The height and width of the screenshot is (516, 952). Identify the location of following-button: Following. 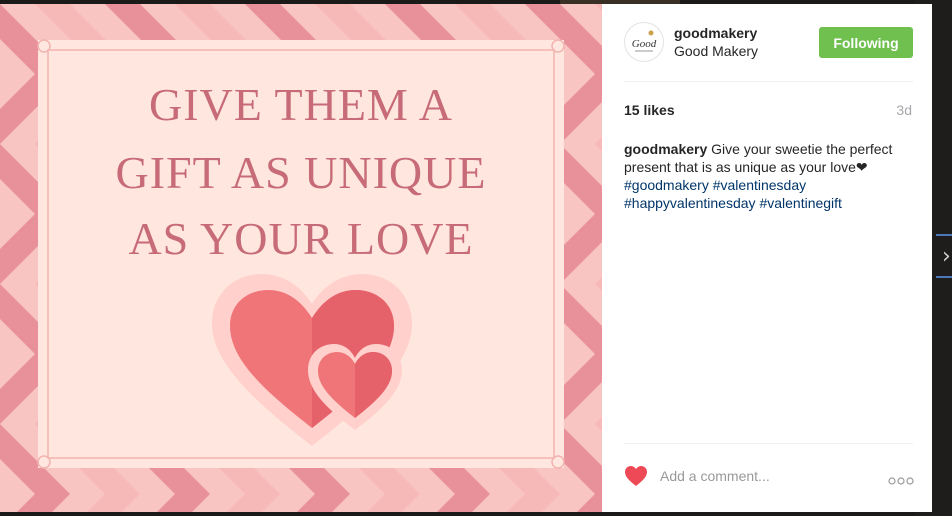
(866, 42).